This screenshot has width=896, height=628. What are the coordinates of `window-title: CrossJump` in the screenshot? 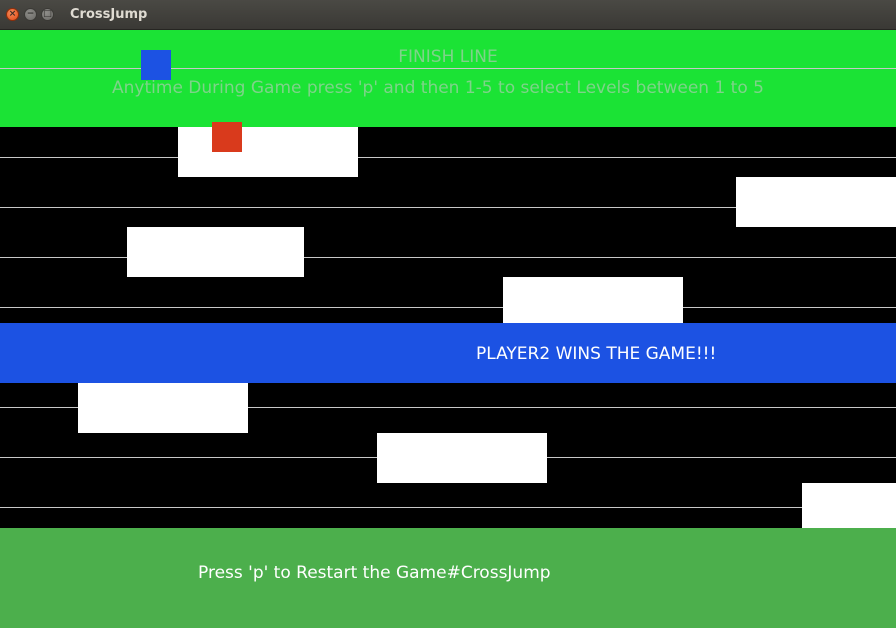 It's located at (109, 14).